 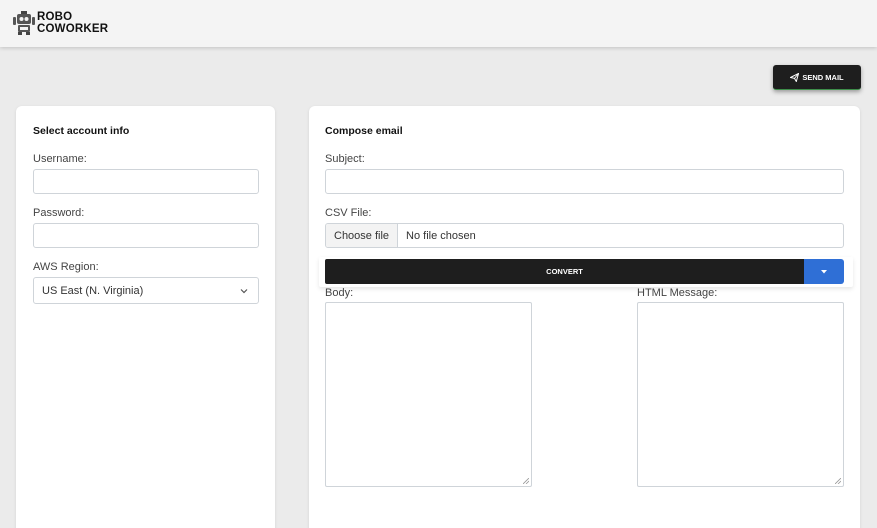 What do you see at coordinates (24, 23) in the screenshot?
I see `robot-logo-icon` at bounding box center [24, 23].